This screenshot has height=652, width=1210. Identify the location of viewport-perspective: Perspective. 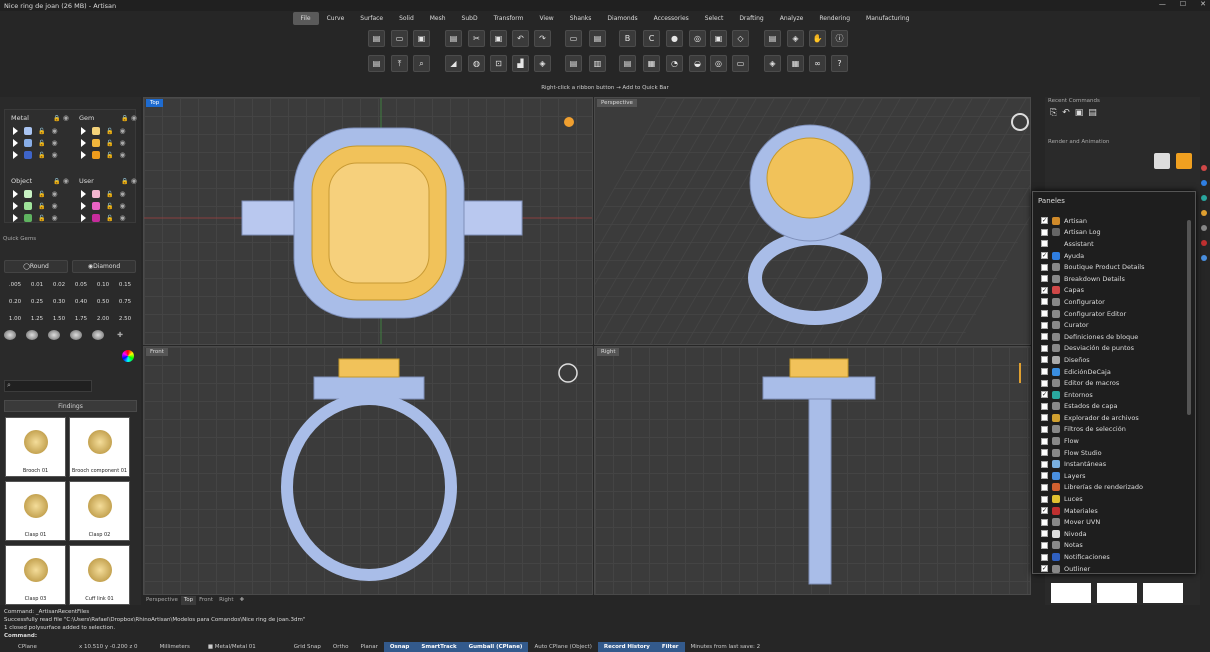
(812, 221).